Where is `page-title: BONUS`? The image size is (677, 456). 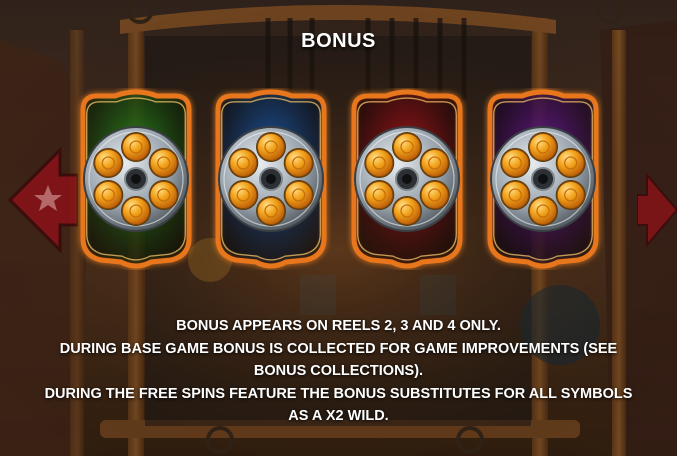
page-title: BONUS is located at coordinates (338, 41).